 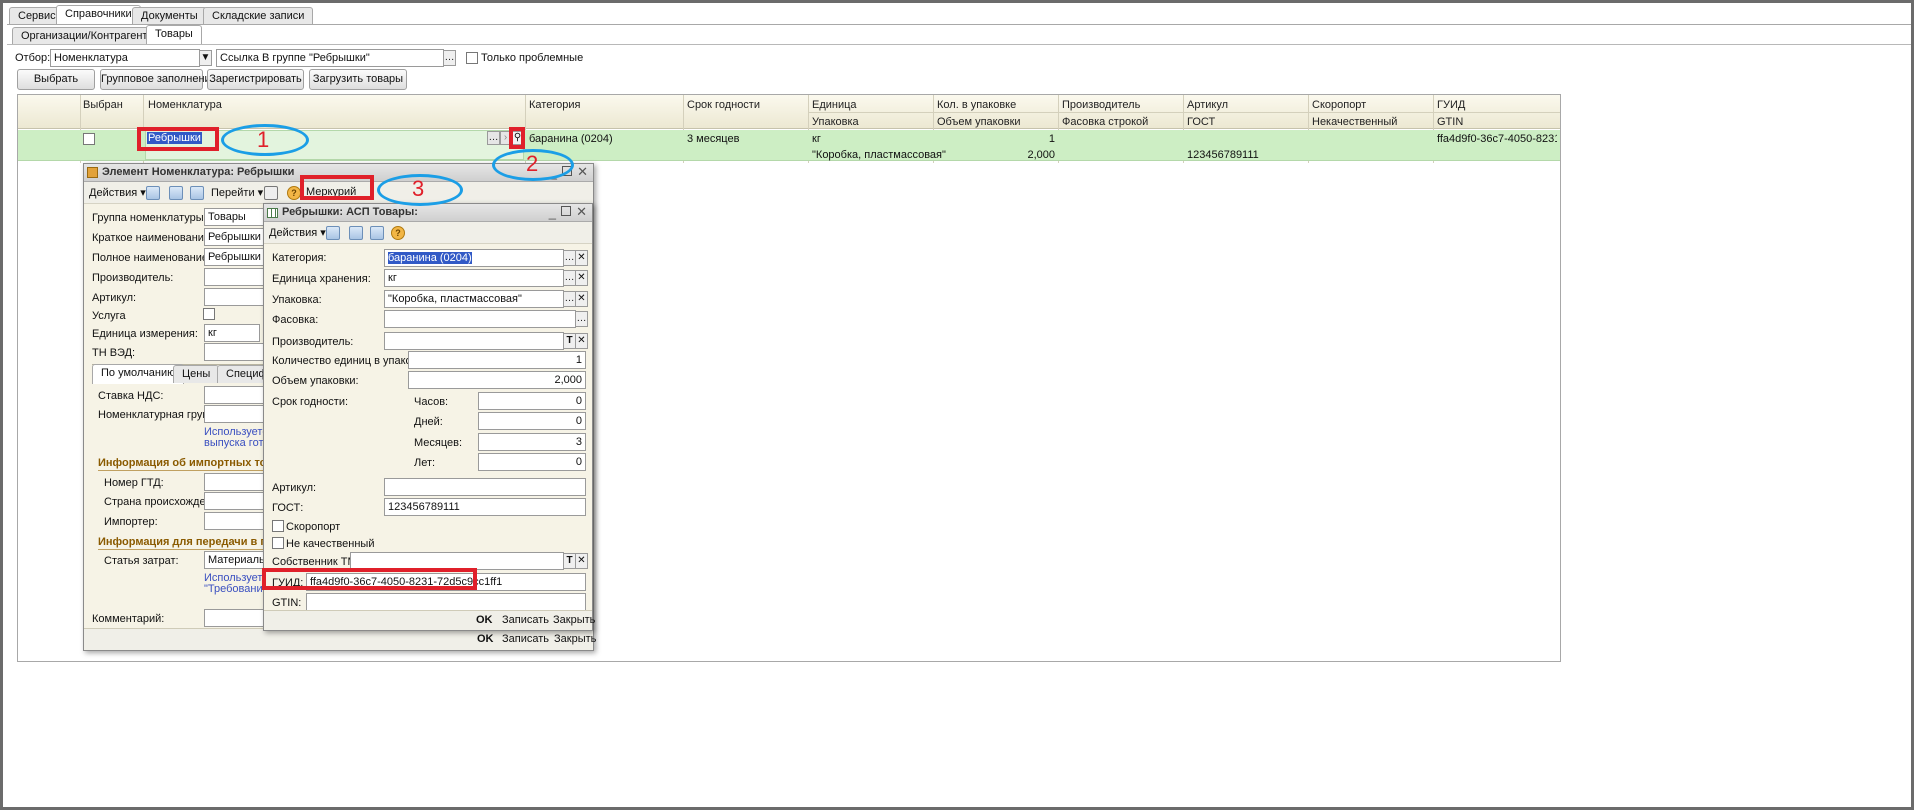 I want to click on field-short-name: Ребрышки, so click(x=234, y=237).